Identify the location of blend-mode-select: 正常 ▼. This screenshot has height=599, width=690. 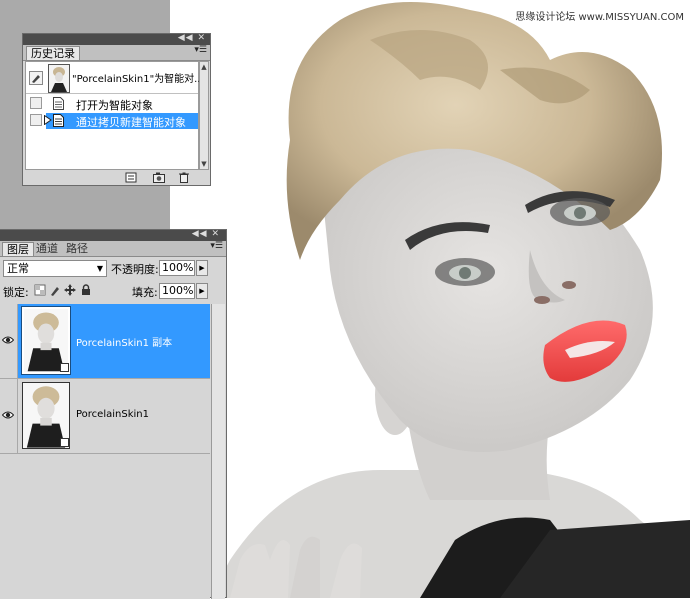
(55, 268).